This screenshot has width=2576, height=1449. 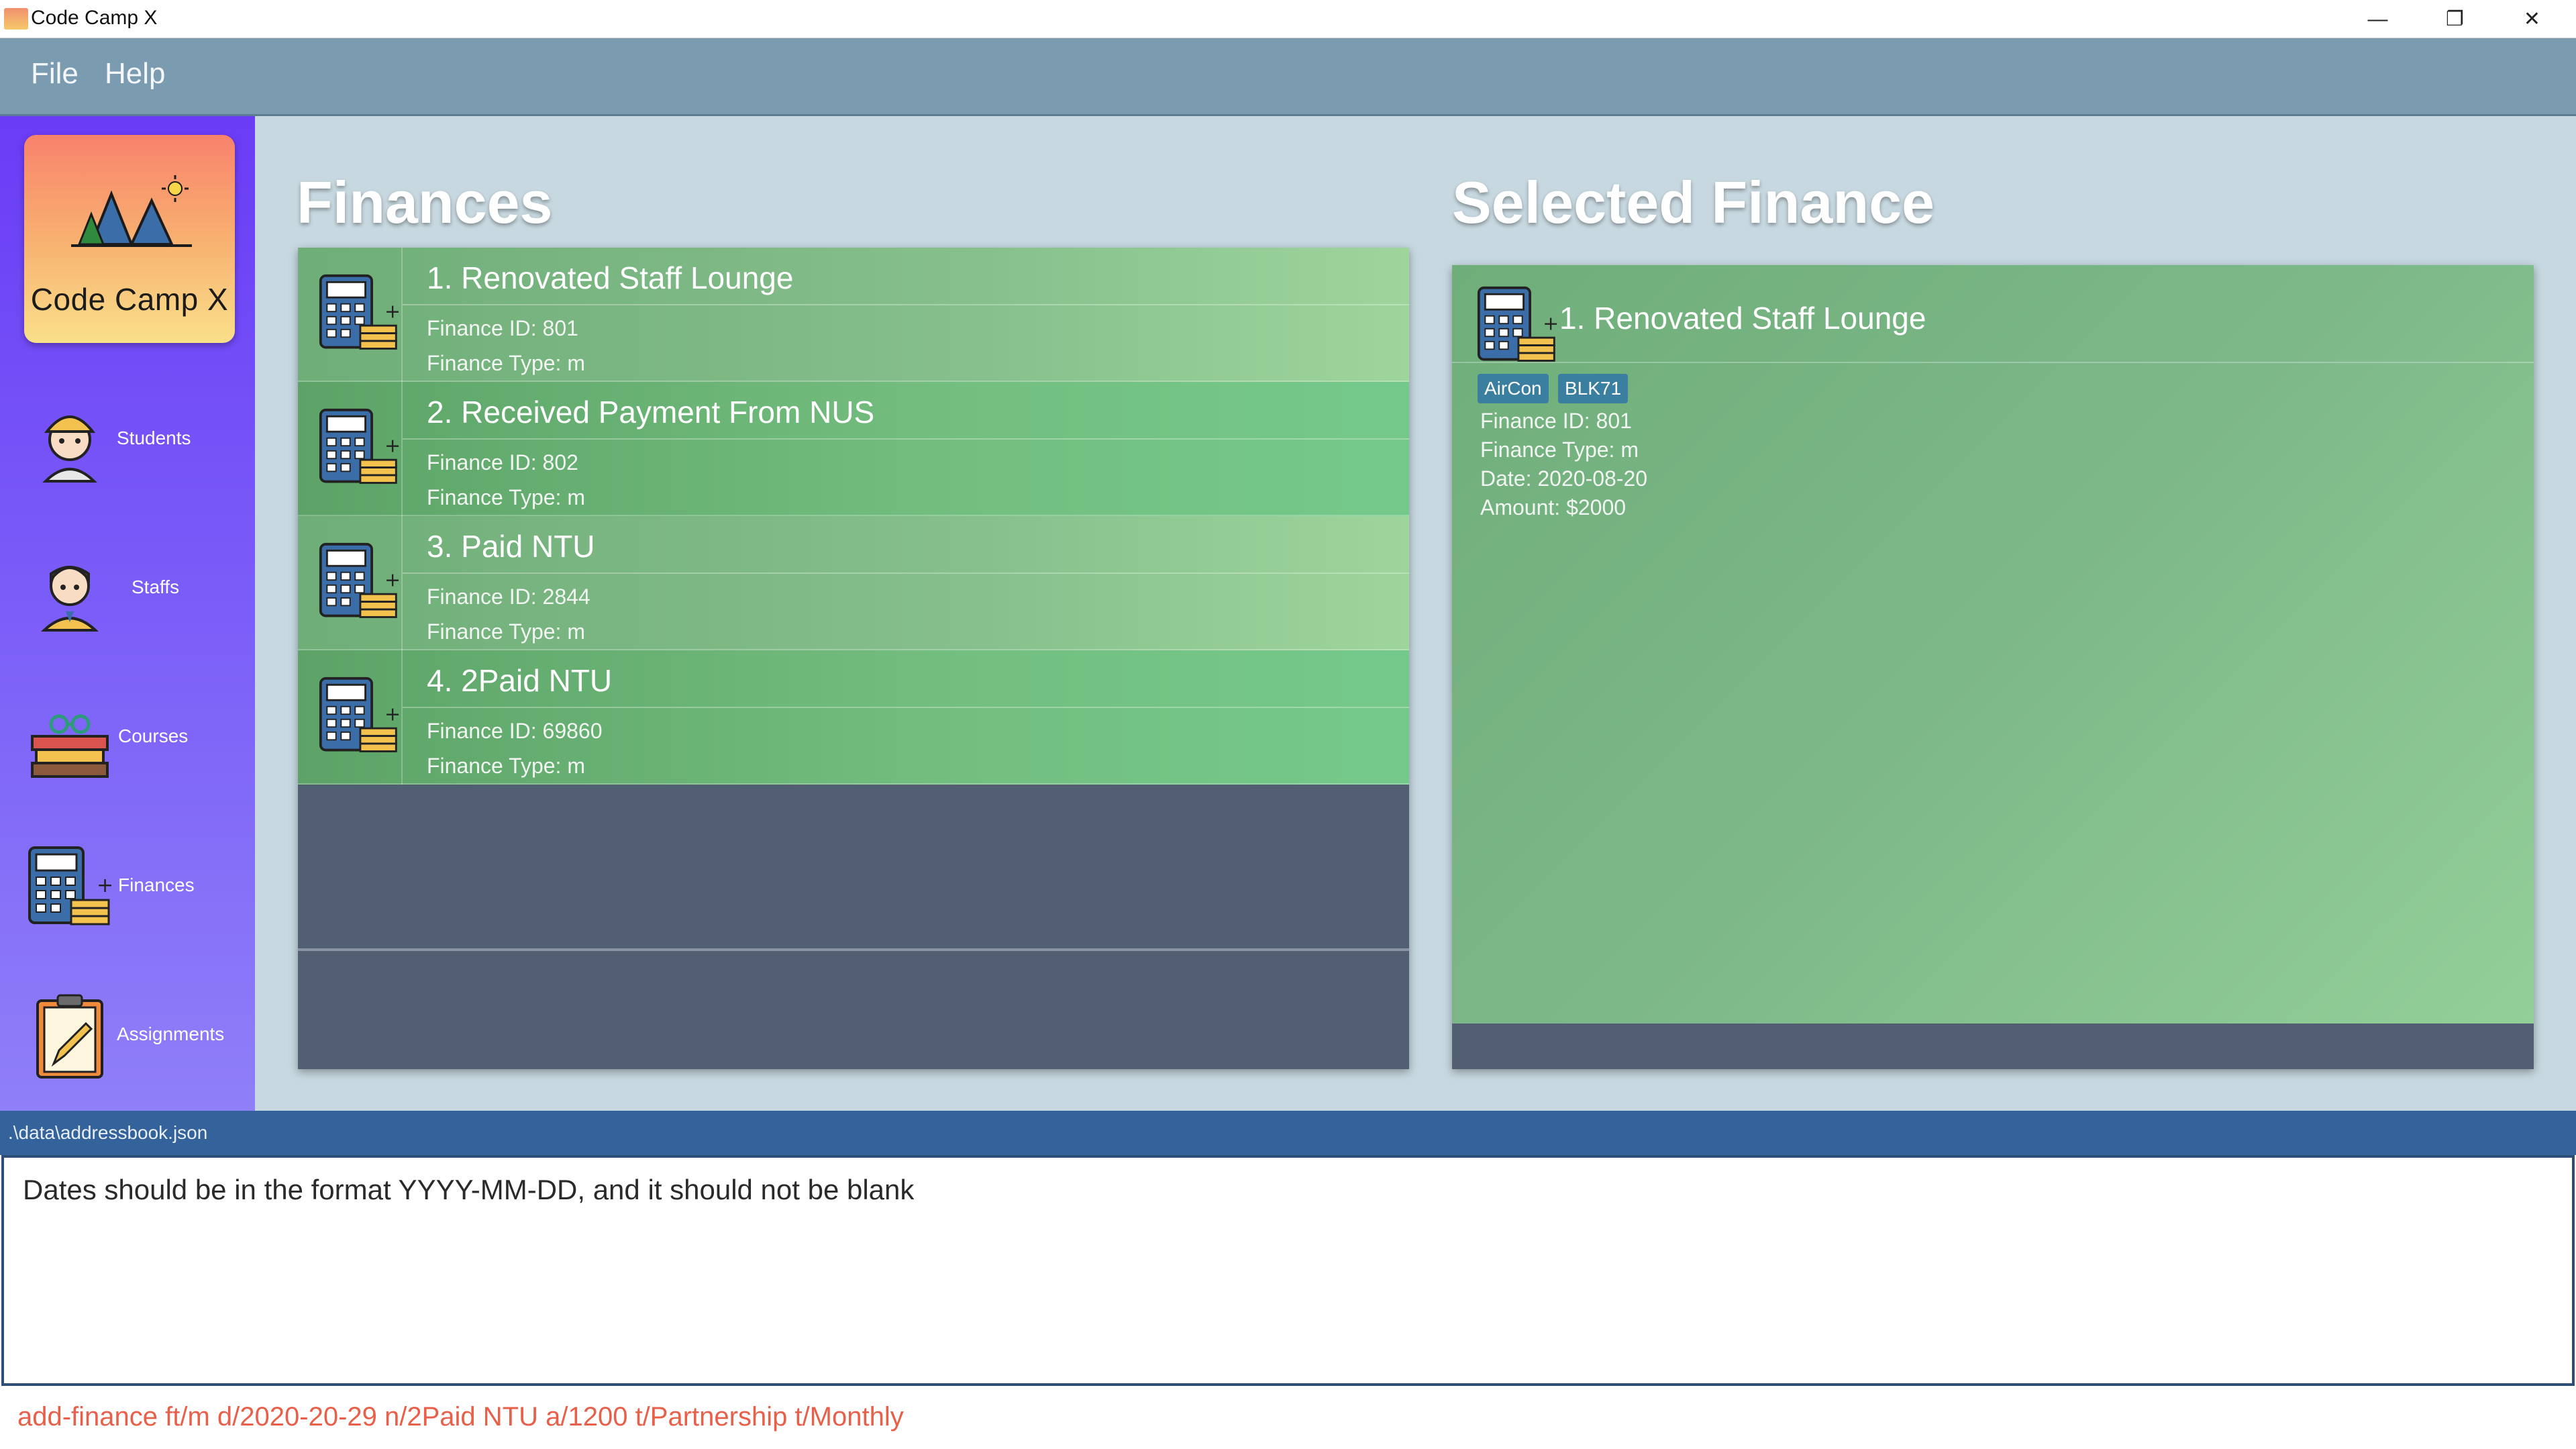 I want to click on list-divider, so click(x=853, y=949).